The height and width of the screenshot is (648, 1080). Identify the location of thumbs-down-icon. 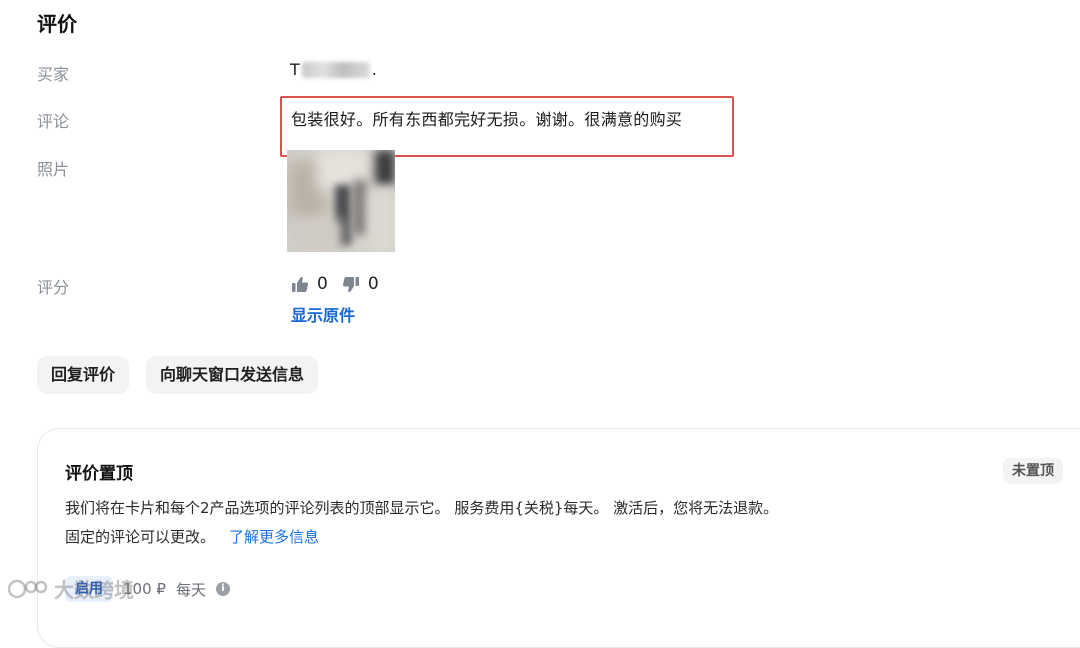
(351, 284).